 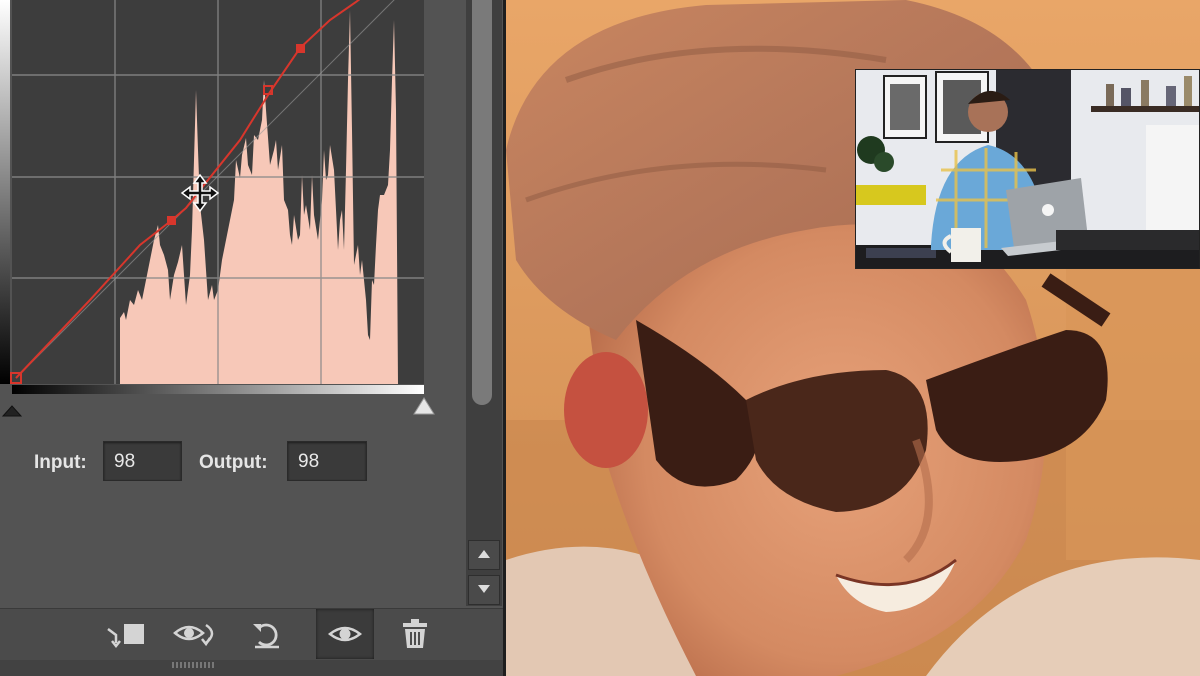 What do you see at coordinates (218, 389) in the screenshot?
I see `input-gradient-bar` at bounding box center [218, 389].